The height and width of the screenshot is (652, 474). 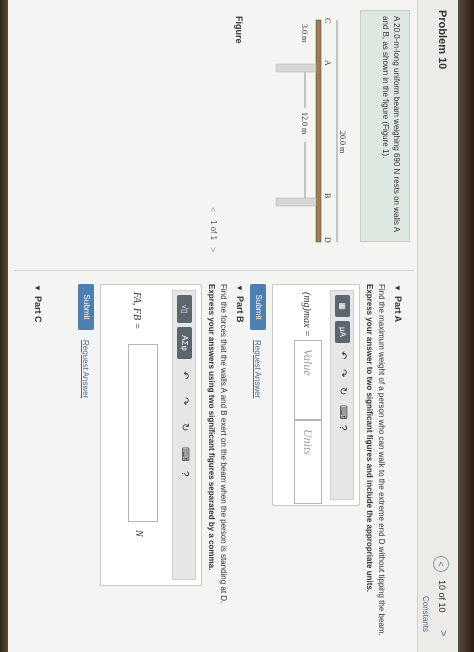 What do you see at coordinates (240, 309) in the screenshot?
I see `part-b-title: Part B` at bounding box center [240, 309].